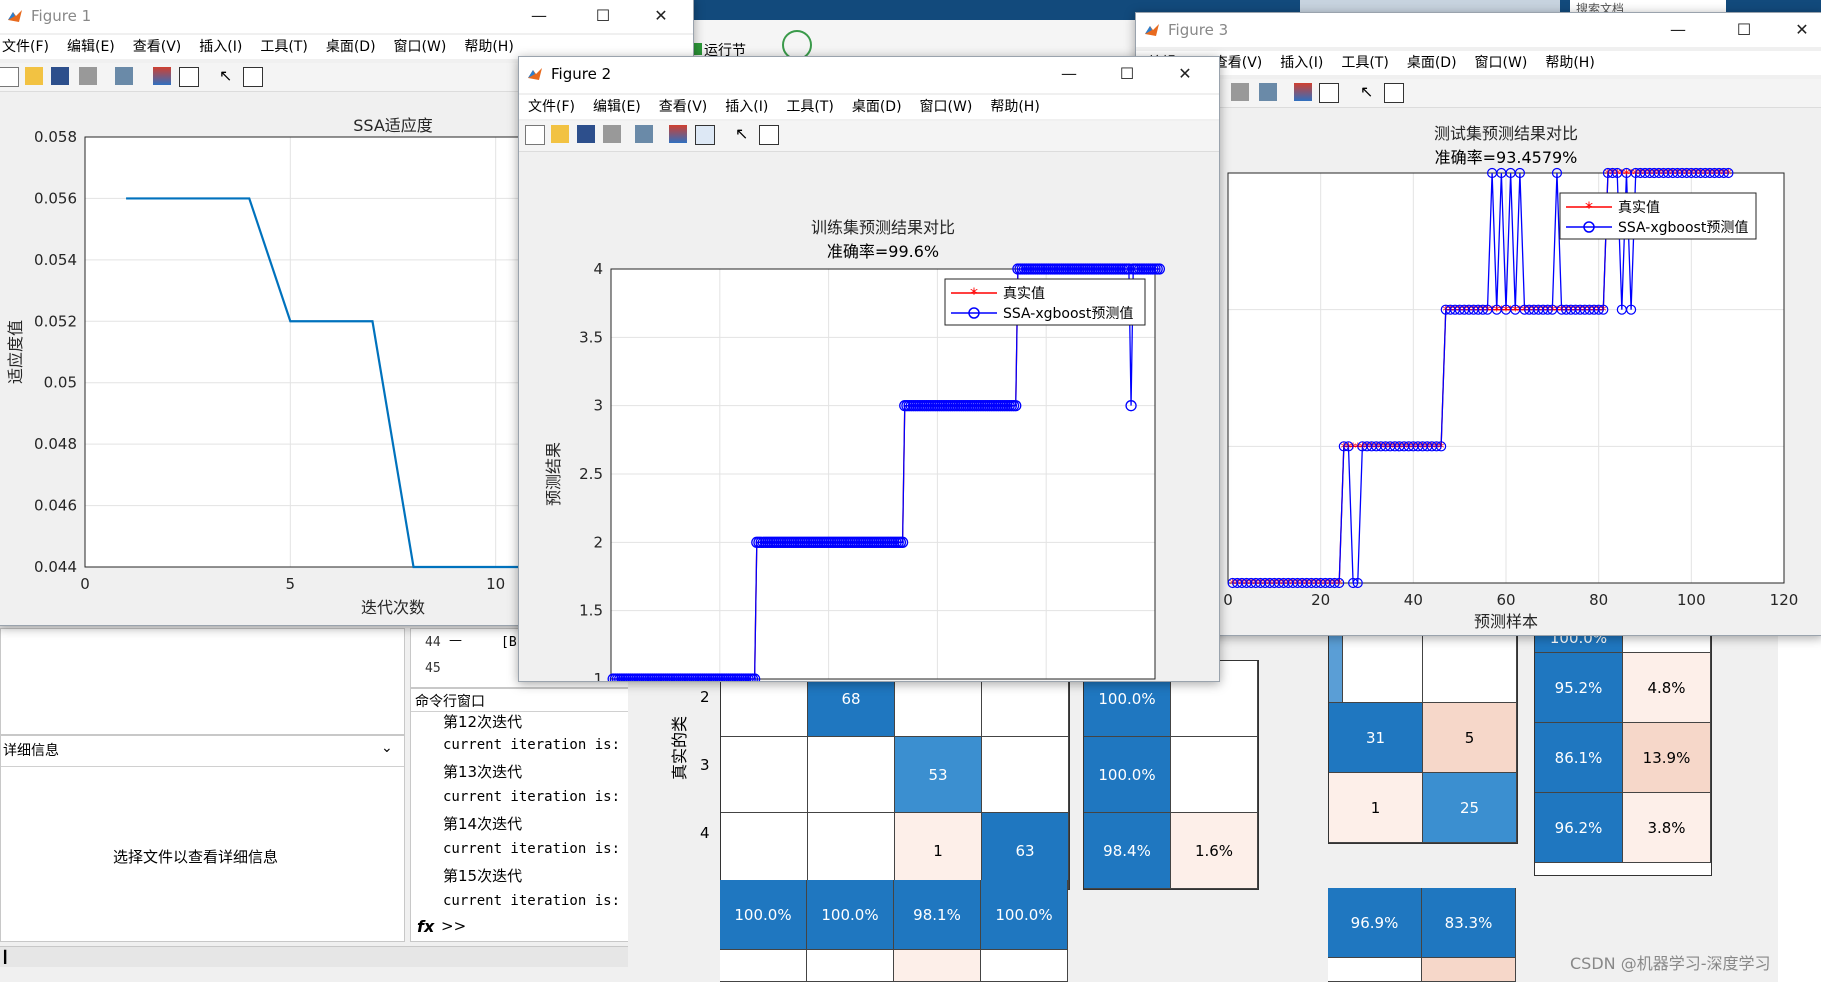 The image size is (1821, 982). What do you see at coordinates (591, 337) in the screenshot?
I see `y-tick-label: 3.5` at bounding box center [591, 337].